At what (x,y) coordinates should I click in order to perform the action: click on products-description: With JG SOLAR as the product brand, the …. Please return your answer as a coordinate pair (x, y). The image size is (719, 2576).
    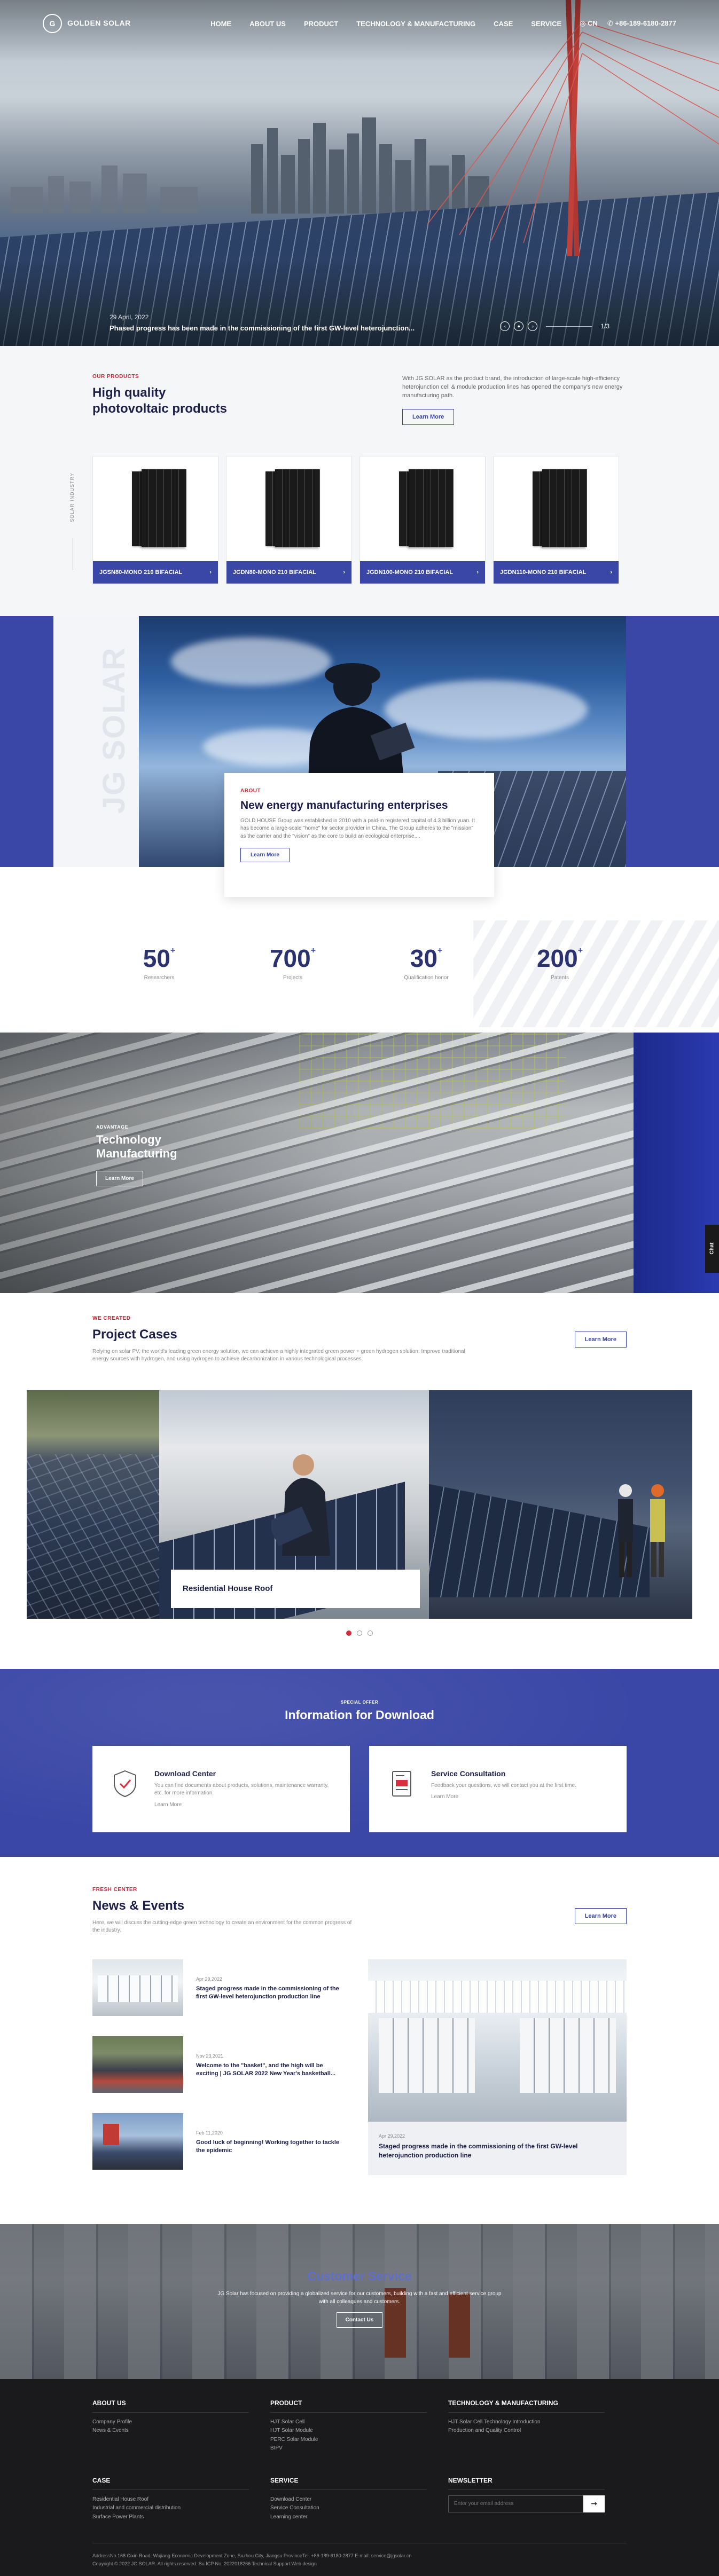
    Looking at the image, I should click on (512, 387).